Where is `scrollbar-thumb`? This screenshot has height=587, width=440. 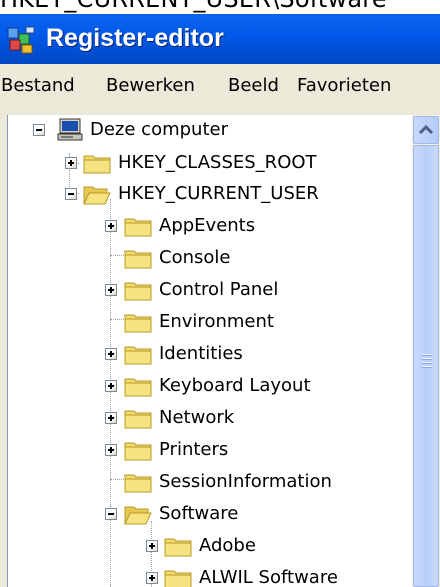 scrollbar-thumb is located at coordinates (426, 366).